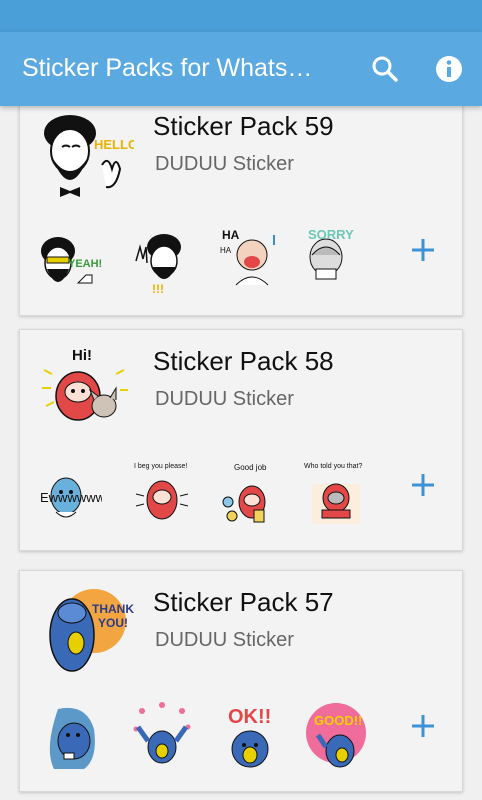 This screenshot has width=482, height=800. I want to click on tray-sticker-image: HELLO!, so click(89, 156).